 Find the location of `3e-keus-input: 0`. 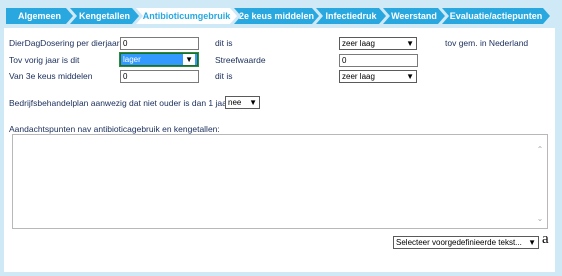

3e-keus-input: 0 is located at coordinates (159, 76).